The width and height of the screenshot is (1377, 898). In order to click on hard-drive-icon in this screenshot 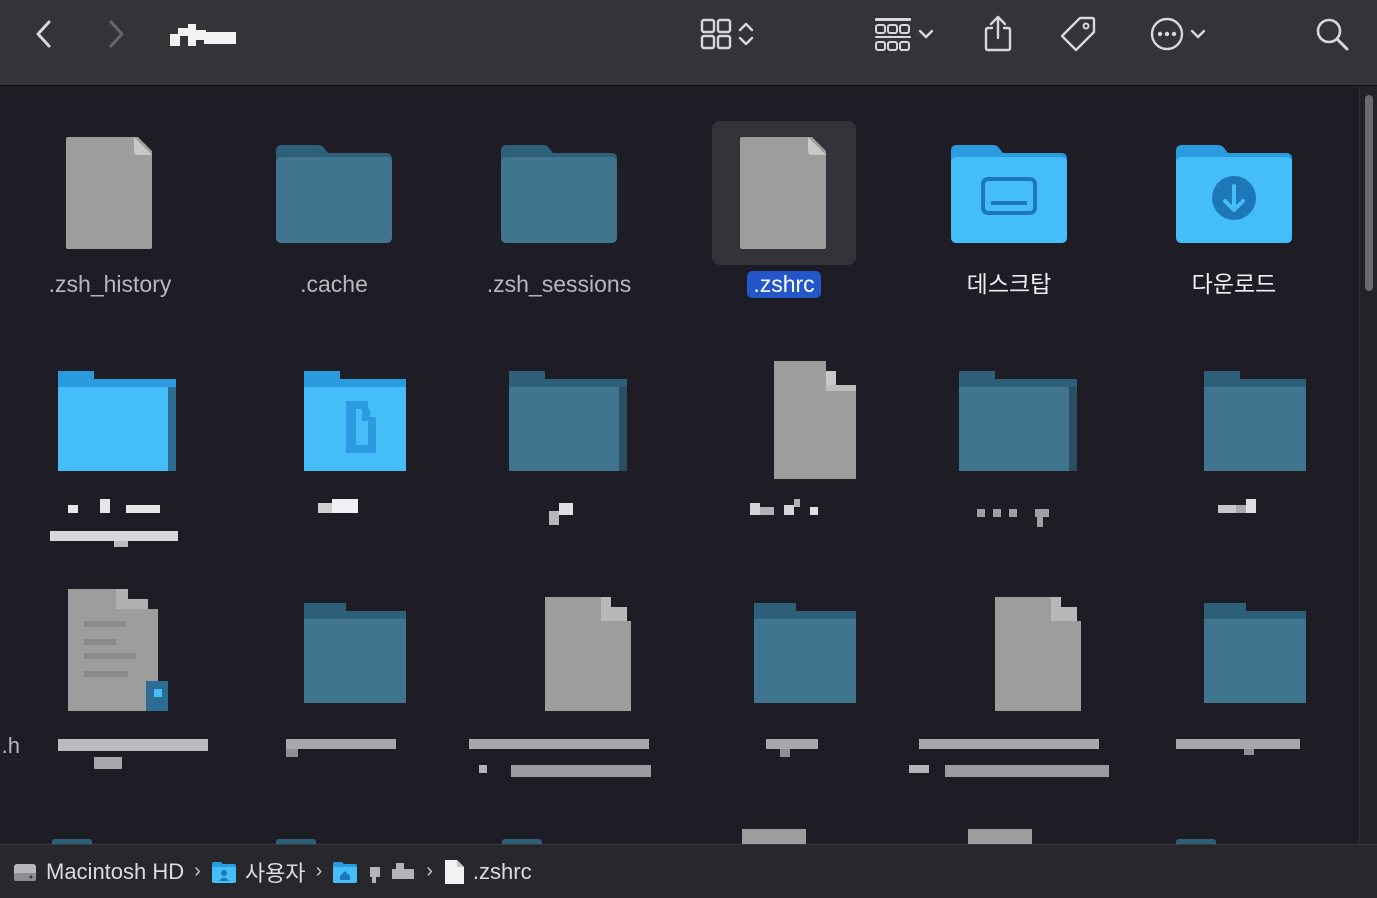, I will do `click(25, 872)`.